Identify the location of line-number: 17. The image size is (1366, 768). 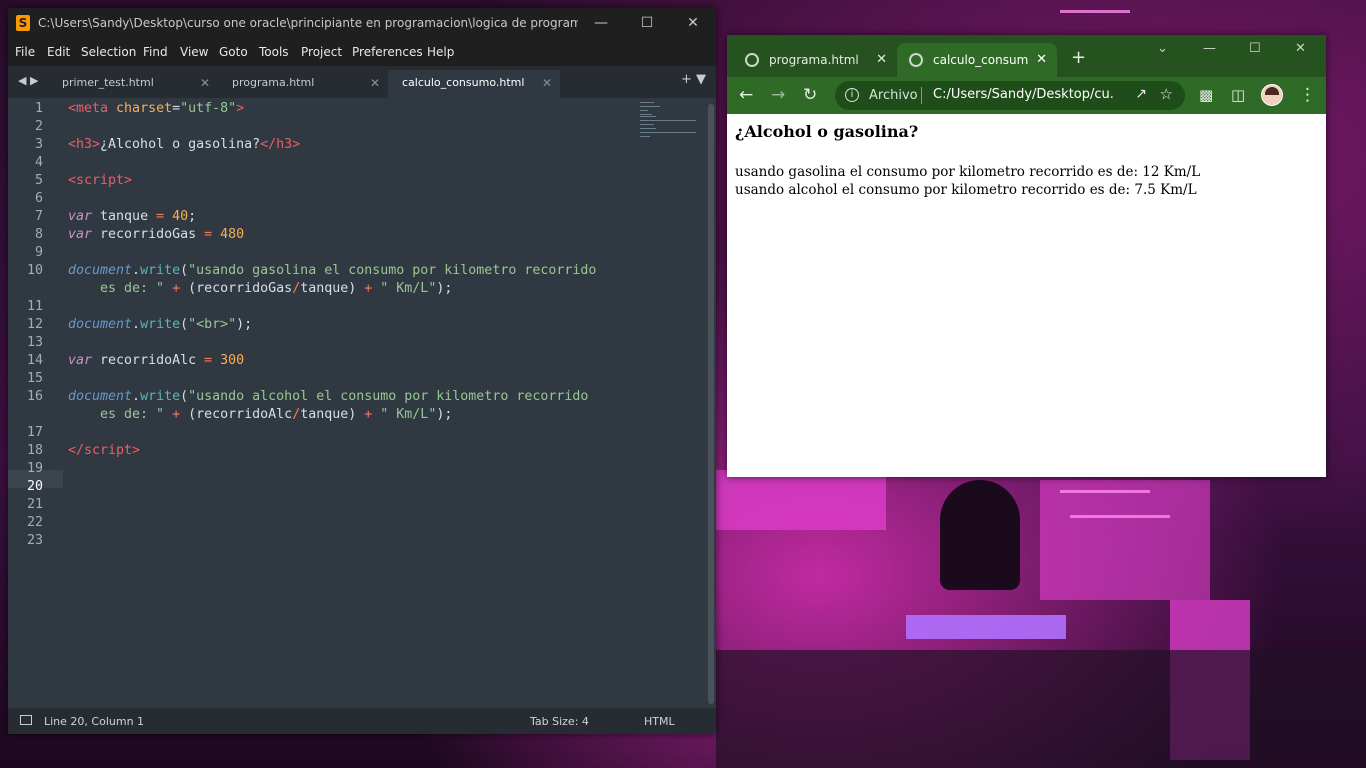
(34, 432).